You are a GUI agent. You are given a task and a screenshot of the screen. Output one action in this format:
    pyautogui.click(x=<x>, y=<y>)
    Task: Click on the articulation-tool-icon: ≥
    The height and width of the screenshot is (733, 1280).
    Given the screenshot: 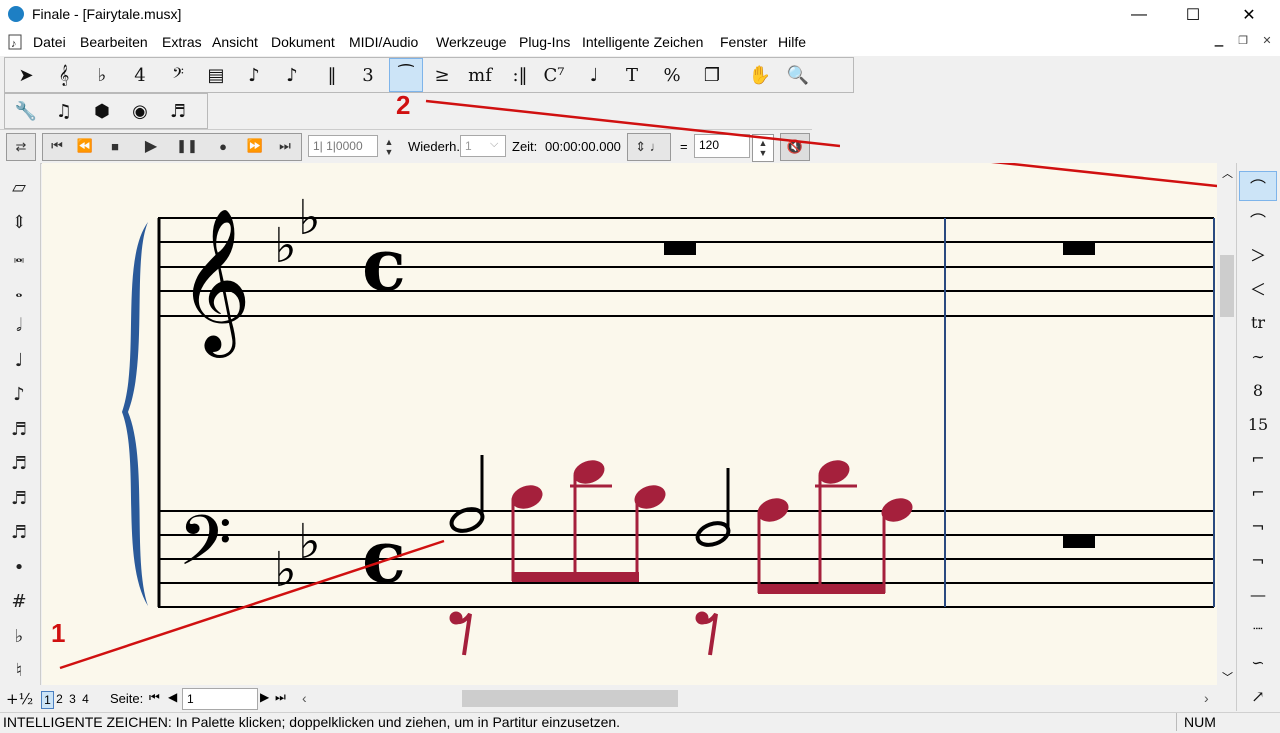 What is the action you would take?
    pyautogui.click(x=442, y=75)
    